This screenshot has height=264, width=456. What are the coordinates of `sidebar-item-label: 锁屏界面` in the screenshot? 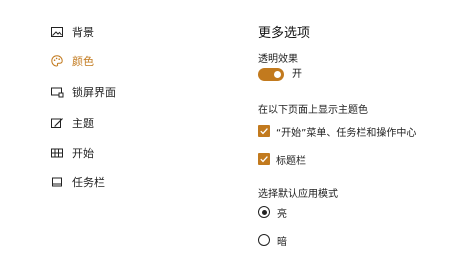 It's located at (94, 92).